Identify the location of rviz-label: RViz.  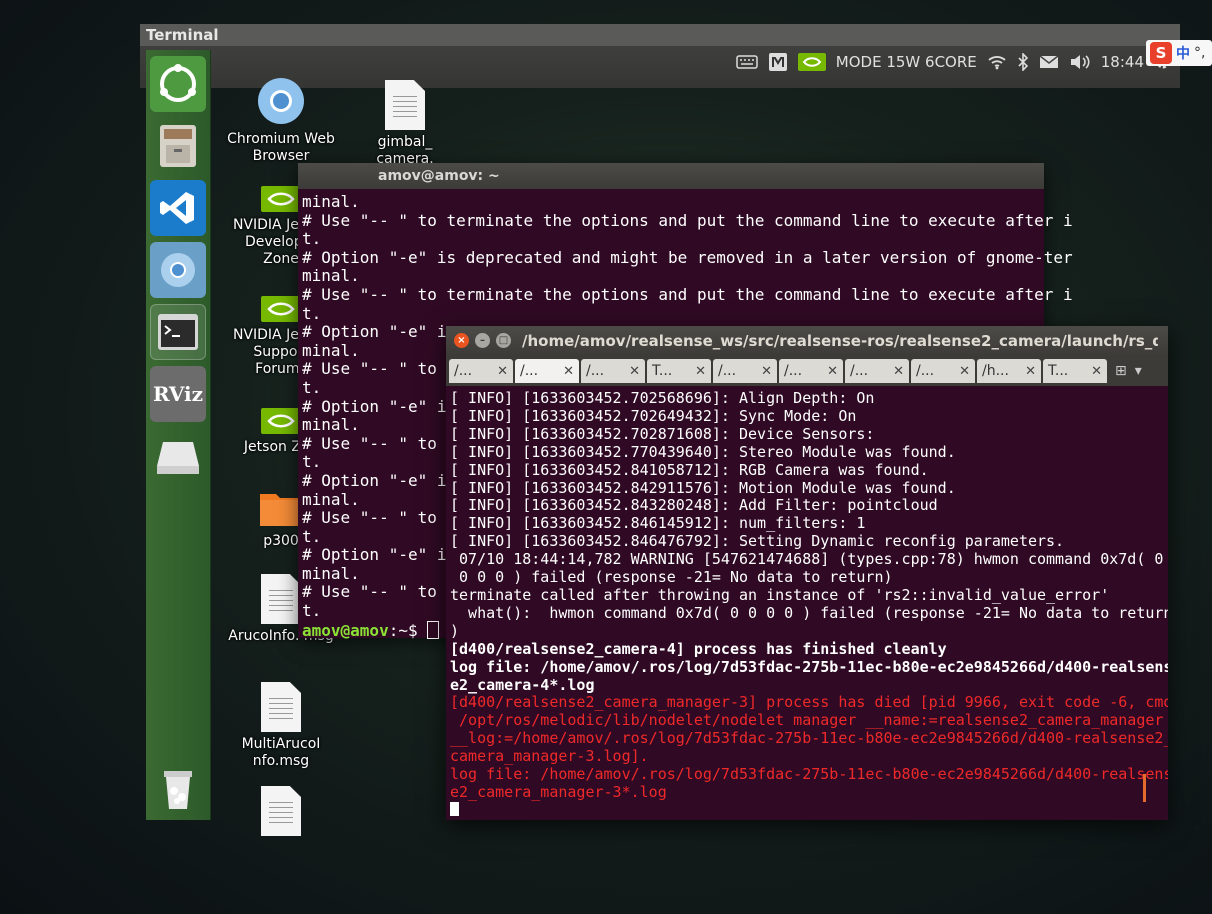
(178, 394).